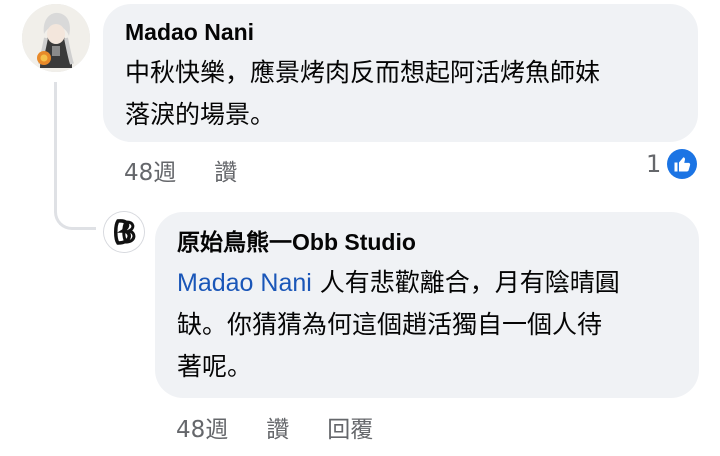  I want to click on comment-text-line-2: 落淚的場景。, so click(200, 114).